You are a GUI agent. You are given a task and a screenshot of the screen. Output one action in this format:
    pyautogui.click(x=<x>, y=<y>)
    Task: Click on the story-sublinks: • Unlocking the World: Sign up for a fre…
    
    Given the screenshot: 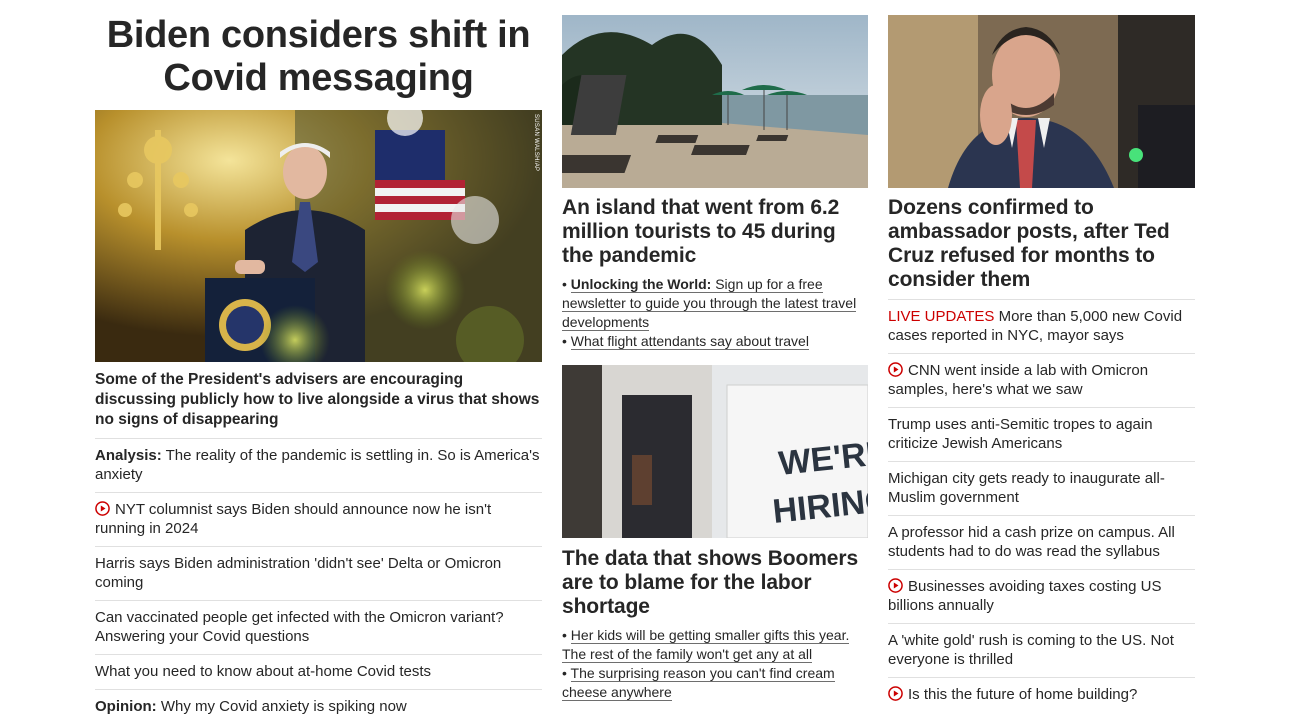 What is the action you would take?
    pyautogui.click(x=715, y=313)
    